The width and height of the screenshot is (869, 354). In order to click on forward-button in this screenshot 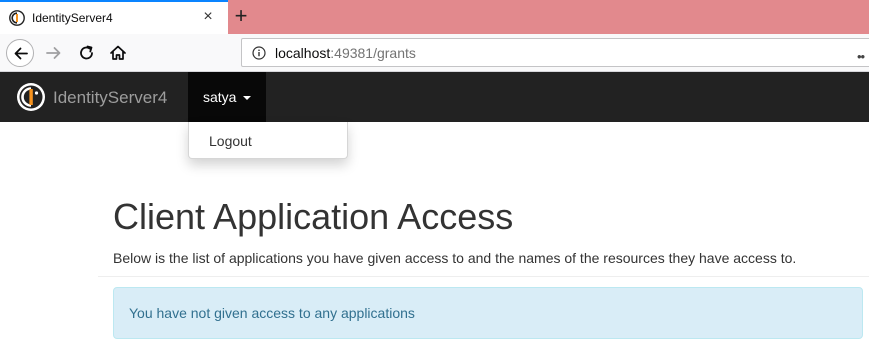, I will do `click(54, 53)`.